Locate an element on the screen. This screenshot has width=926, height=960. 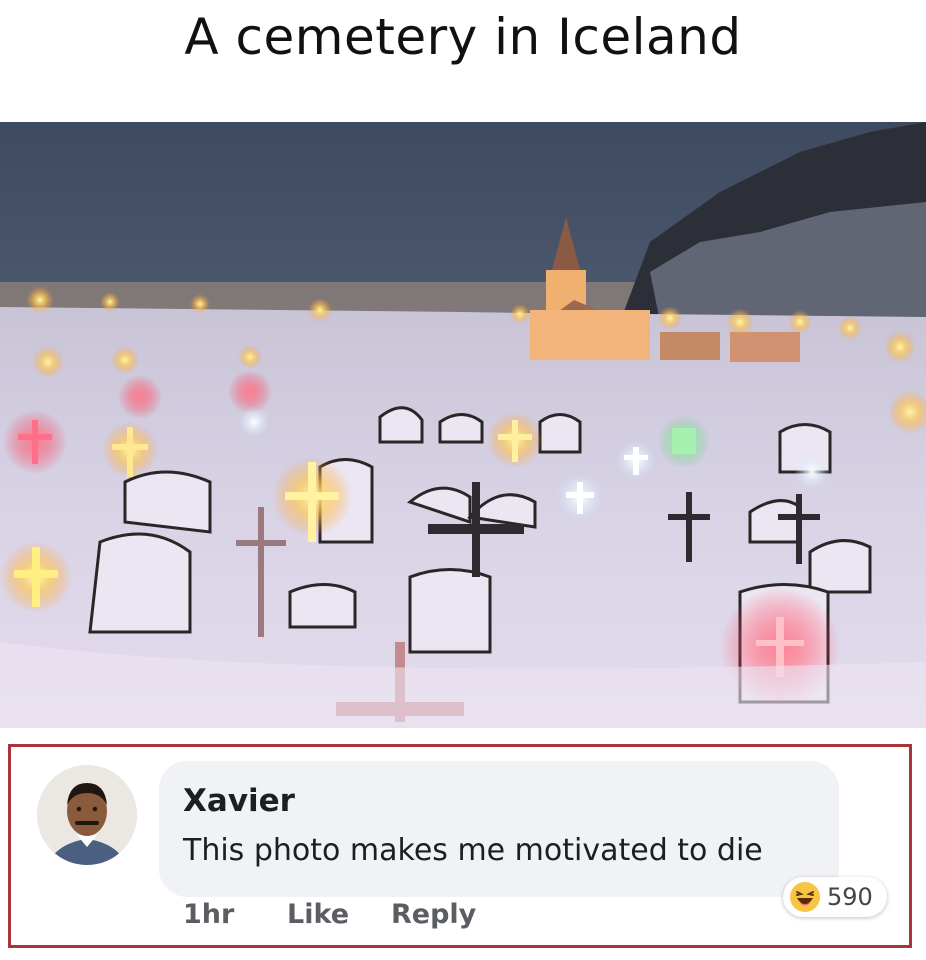
reaction-summary: 590 is located at coordinates (835, 897).